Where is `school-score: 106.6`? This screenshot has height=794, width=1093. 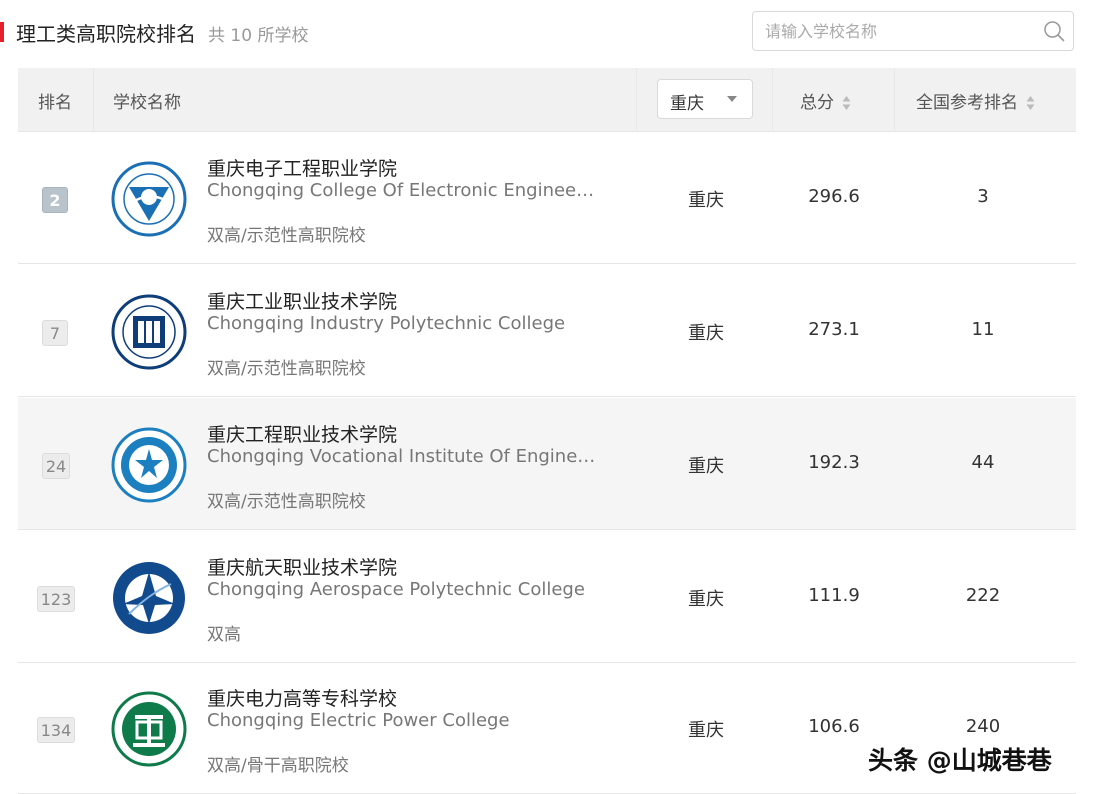 school-score: 106.6 is located at coordinates (834, 726).